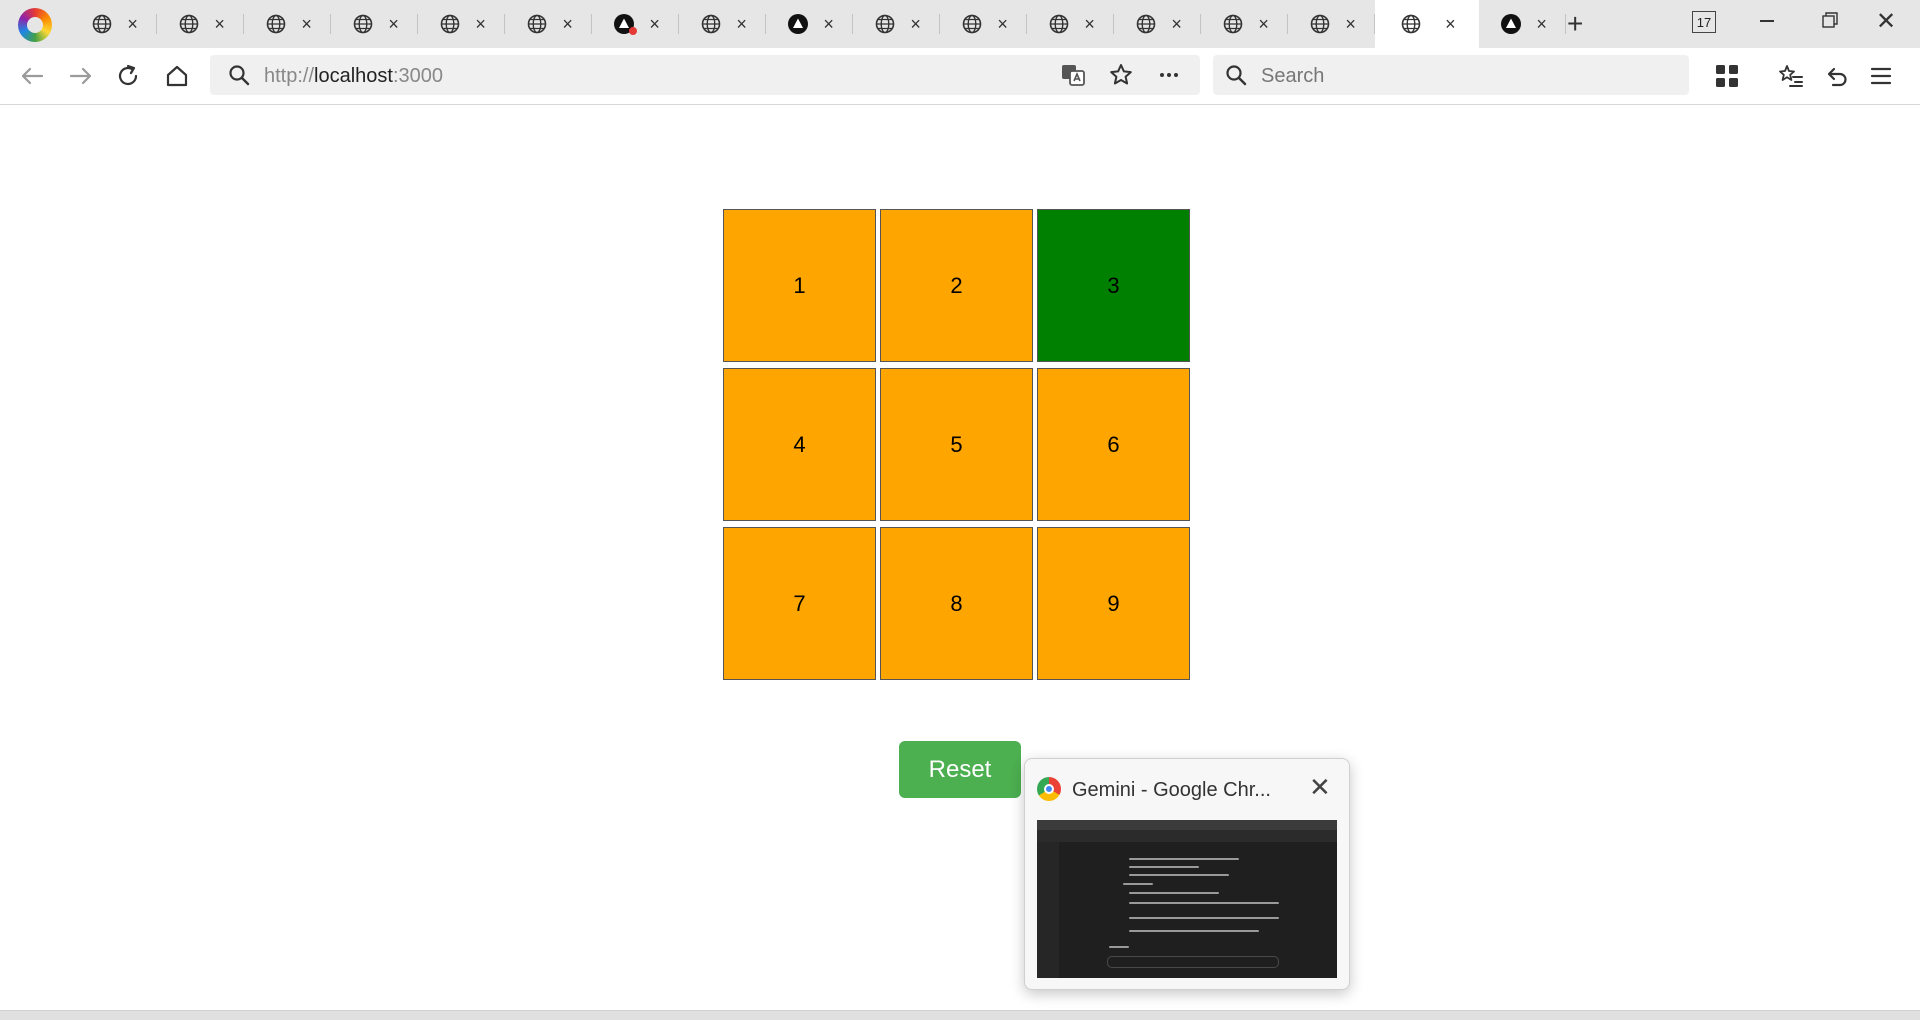 The height and width of the screenshot is (1020, 1920). What do you see at coordinates (1049, 789) in the screenshot?
I see `chrome-icon` at bounding box center [1049, 789].